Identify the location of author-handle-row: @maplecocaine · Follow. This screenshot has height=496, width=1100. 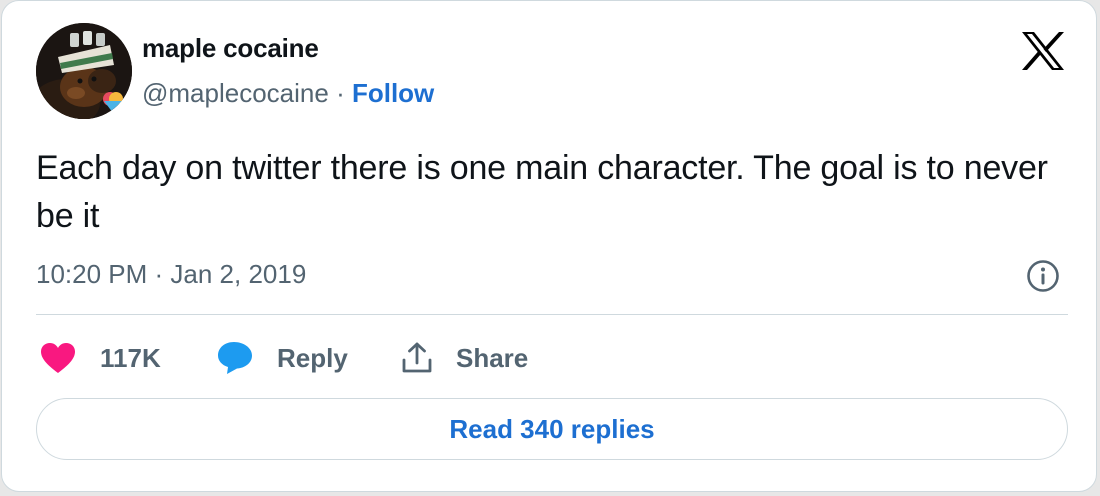
(288, 93).